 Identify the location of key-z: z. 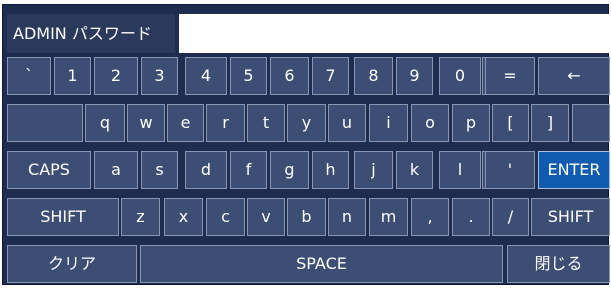
(140, 217).